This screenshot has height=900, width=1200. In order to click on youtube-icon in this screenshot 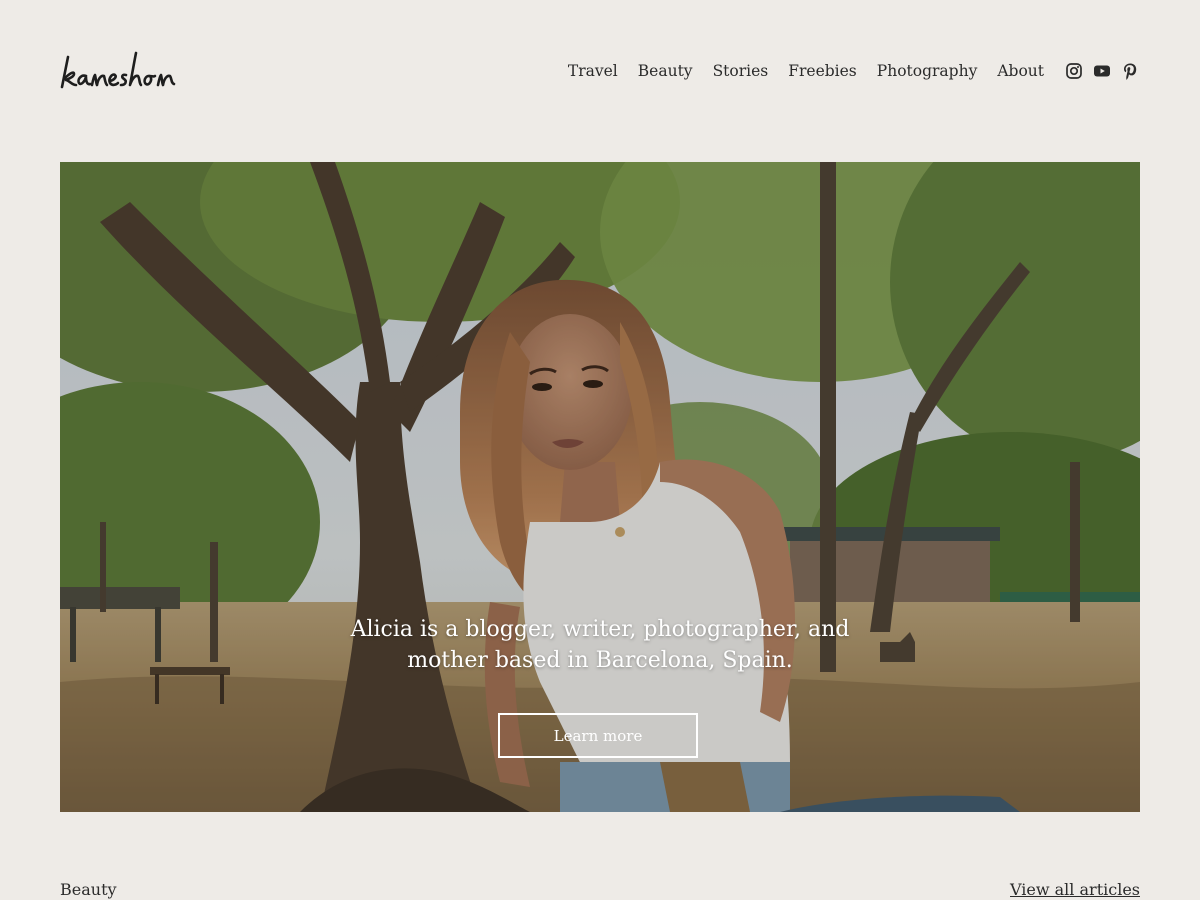, I will do `click(1102, 71)`.